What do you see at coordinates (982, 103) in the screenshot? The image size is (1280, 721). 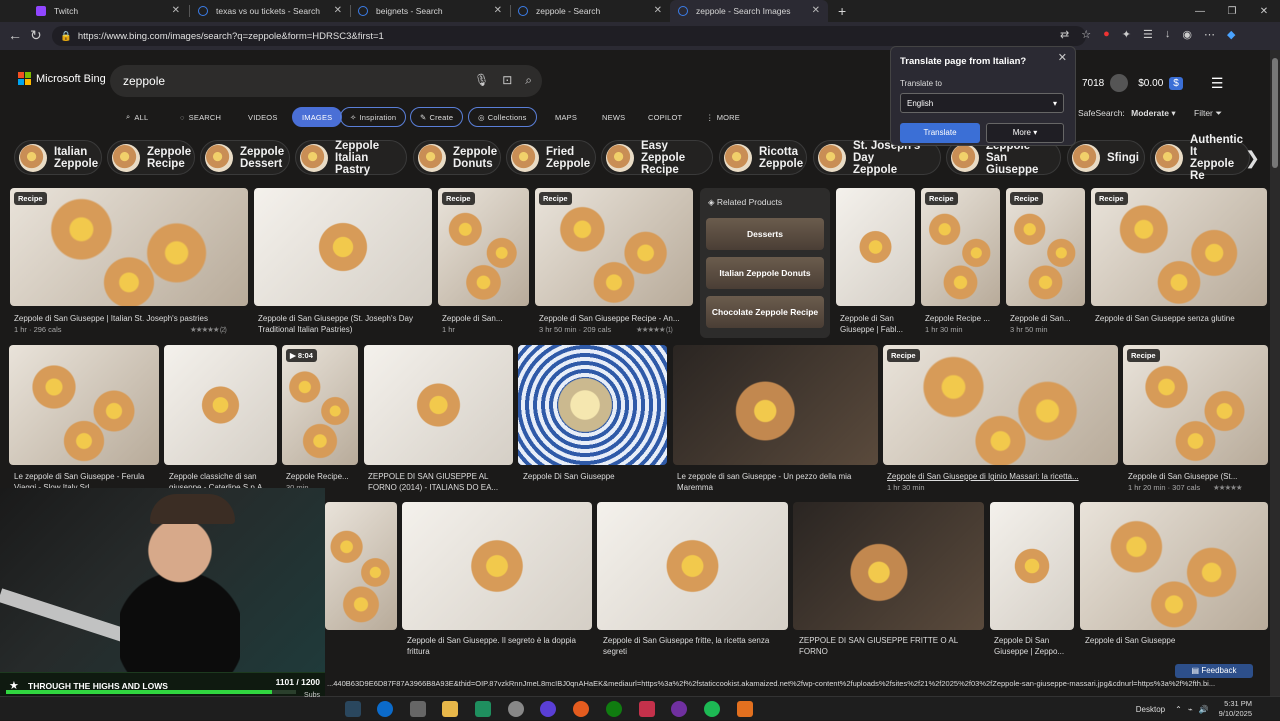 I see `language-select: English ▾` at bounding box center [982, 103].